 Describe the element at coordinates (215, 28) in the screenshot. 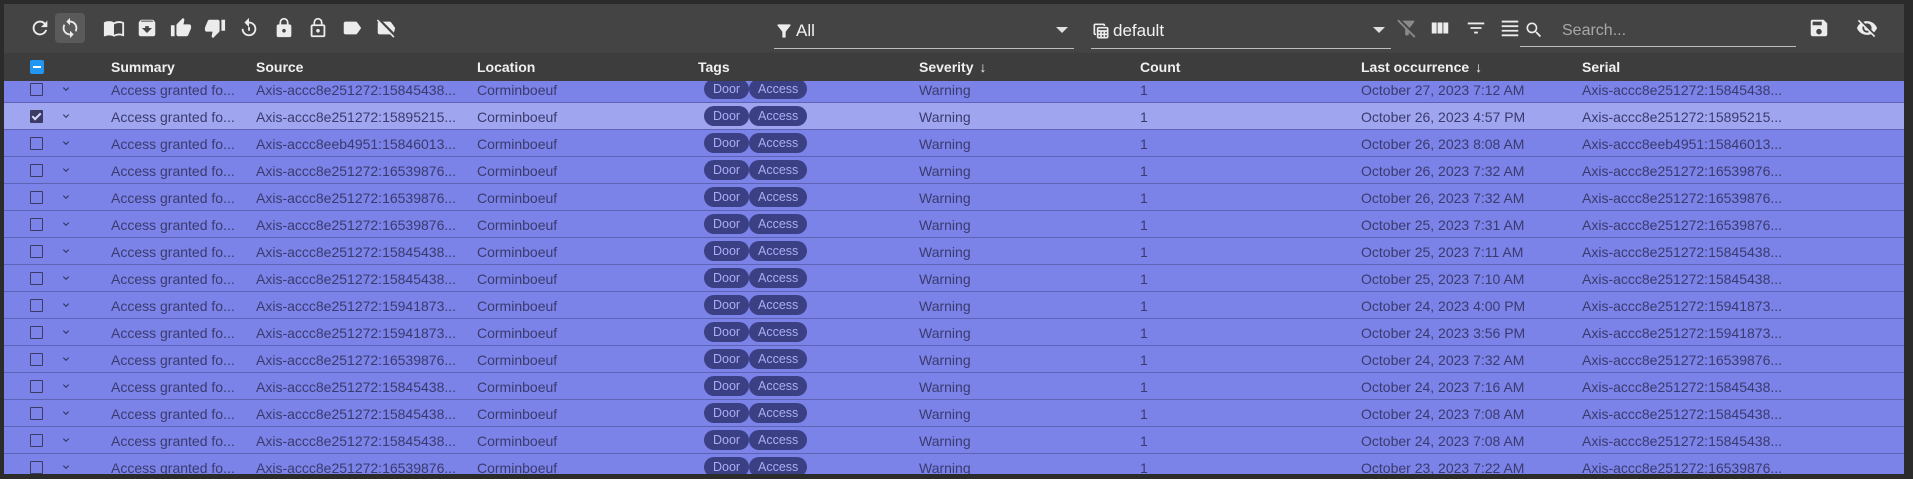

I see `thumbs-down-button` at that location.